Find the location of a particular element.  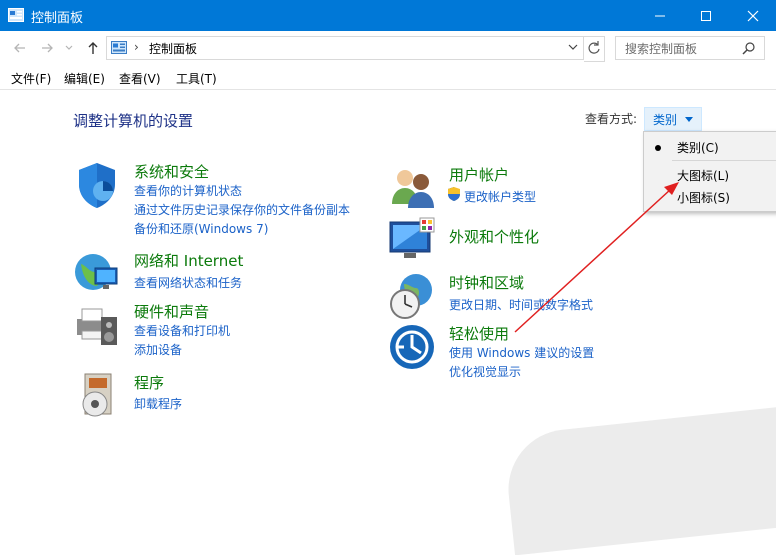

category-link: 更改日期、时间或数字格式 is located at coordinates (521, 304).